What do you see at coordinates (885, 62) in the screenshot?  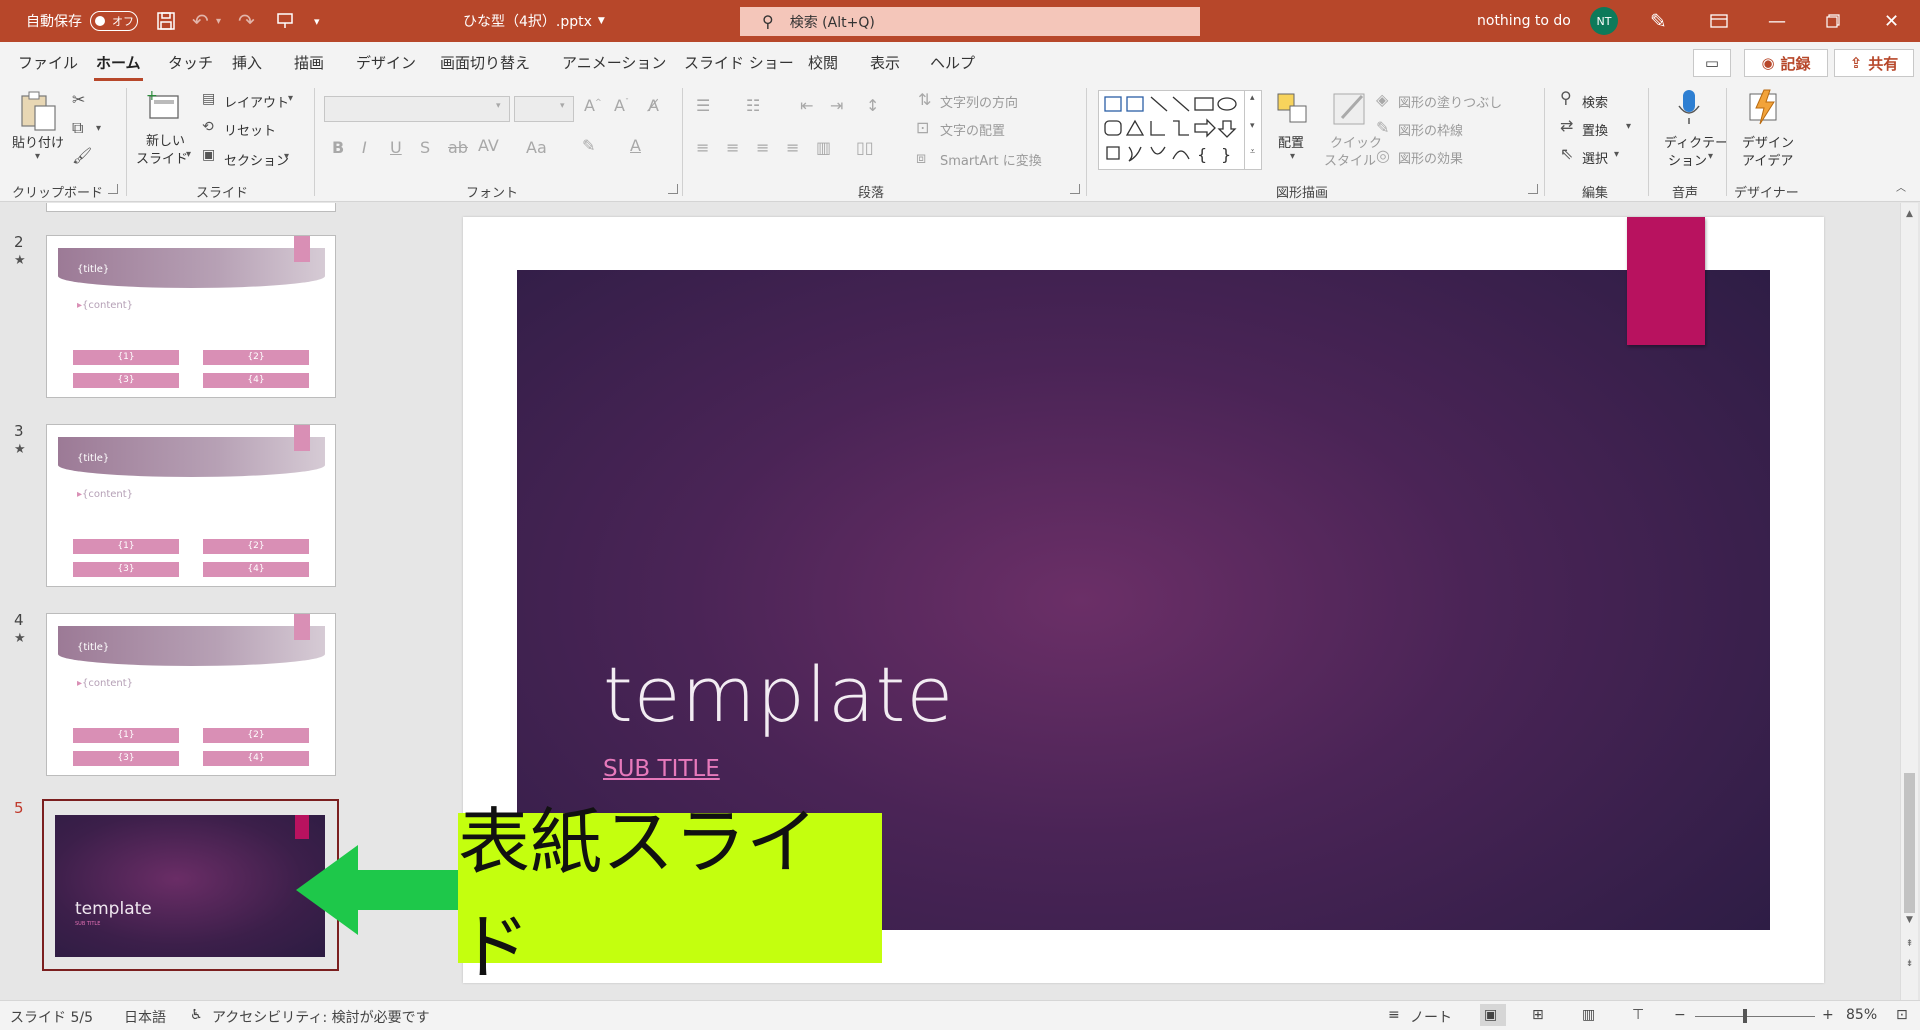 I see `tab-view: 表示` at bounding box center [885, 62].